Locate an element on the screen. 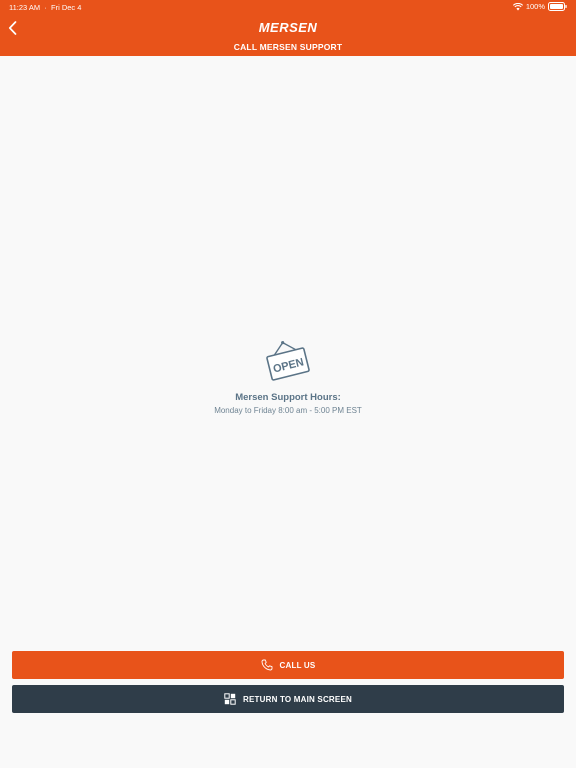 This screenshot has width=576, height=768. return-main-screen-button: RETURN TO MAIN SCREEN is located at coordinates (288, 699).